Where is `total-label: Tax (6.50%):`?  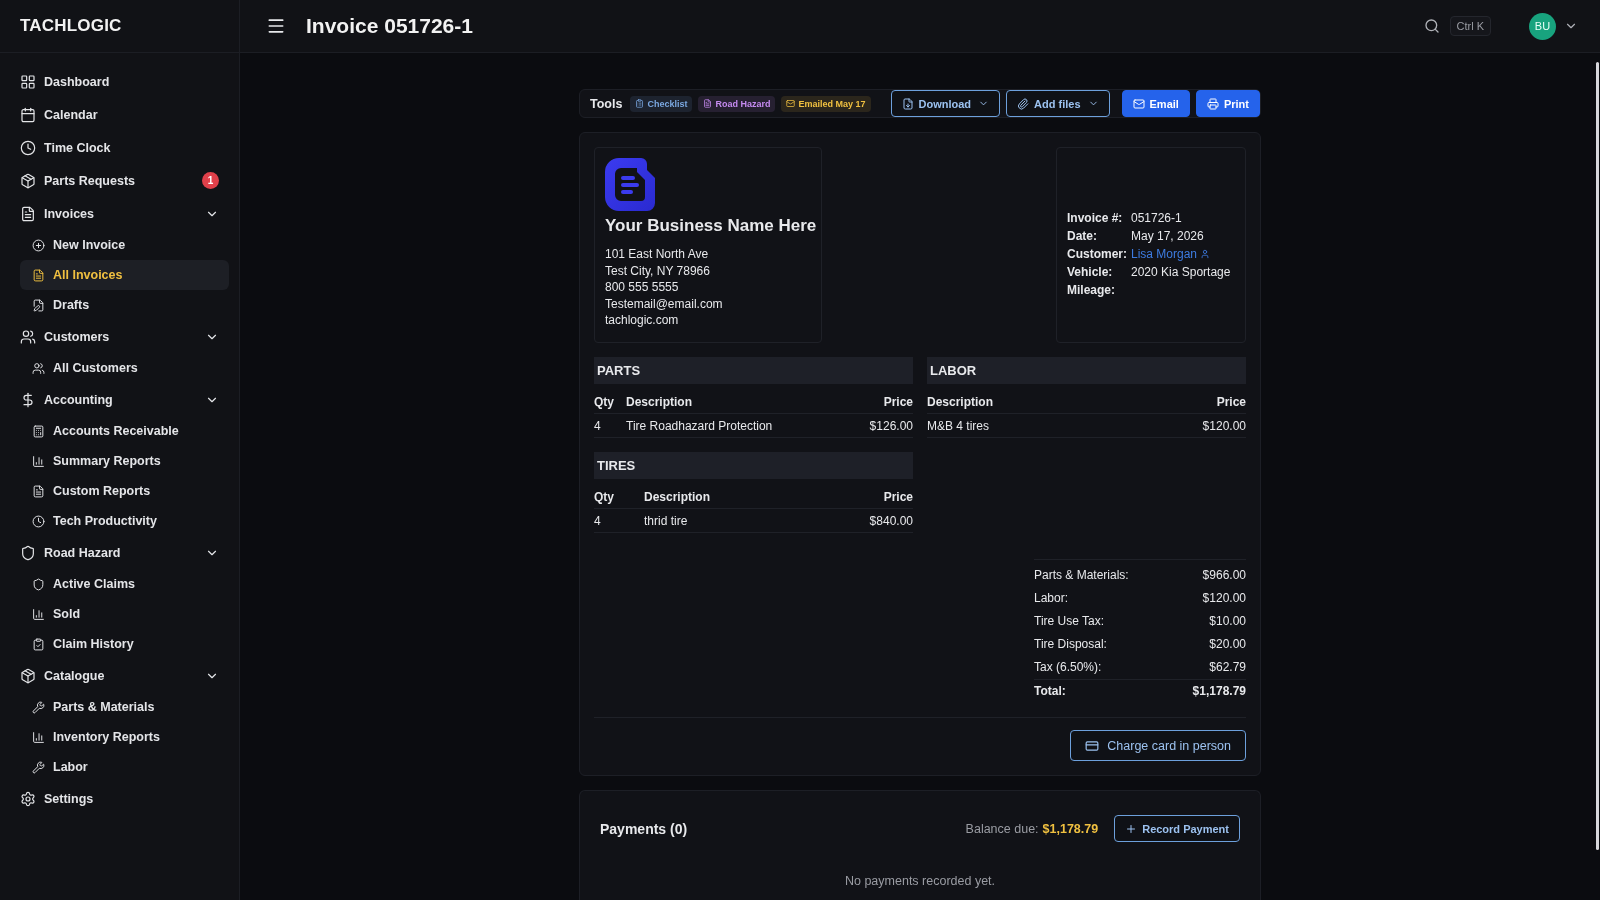 total-label: Tax (6.50%): is located at coordinates (1068, 667).